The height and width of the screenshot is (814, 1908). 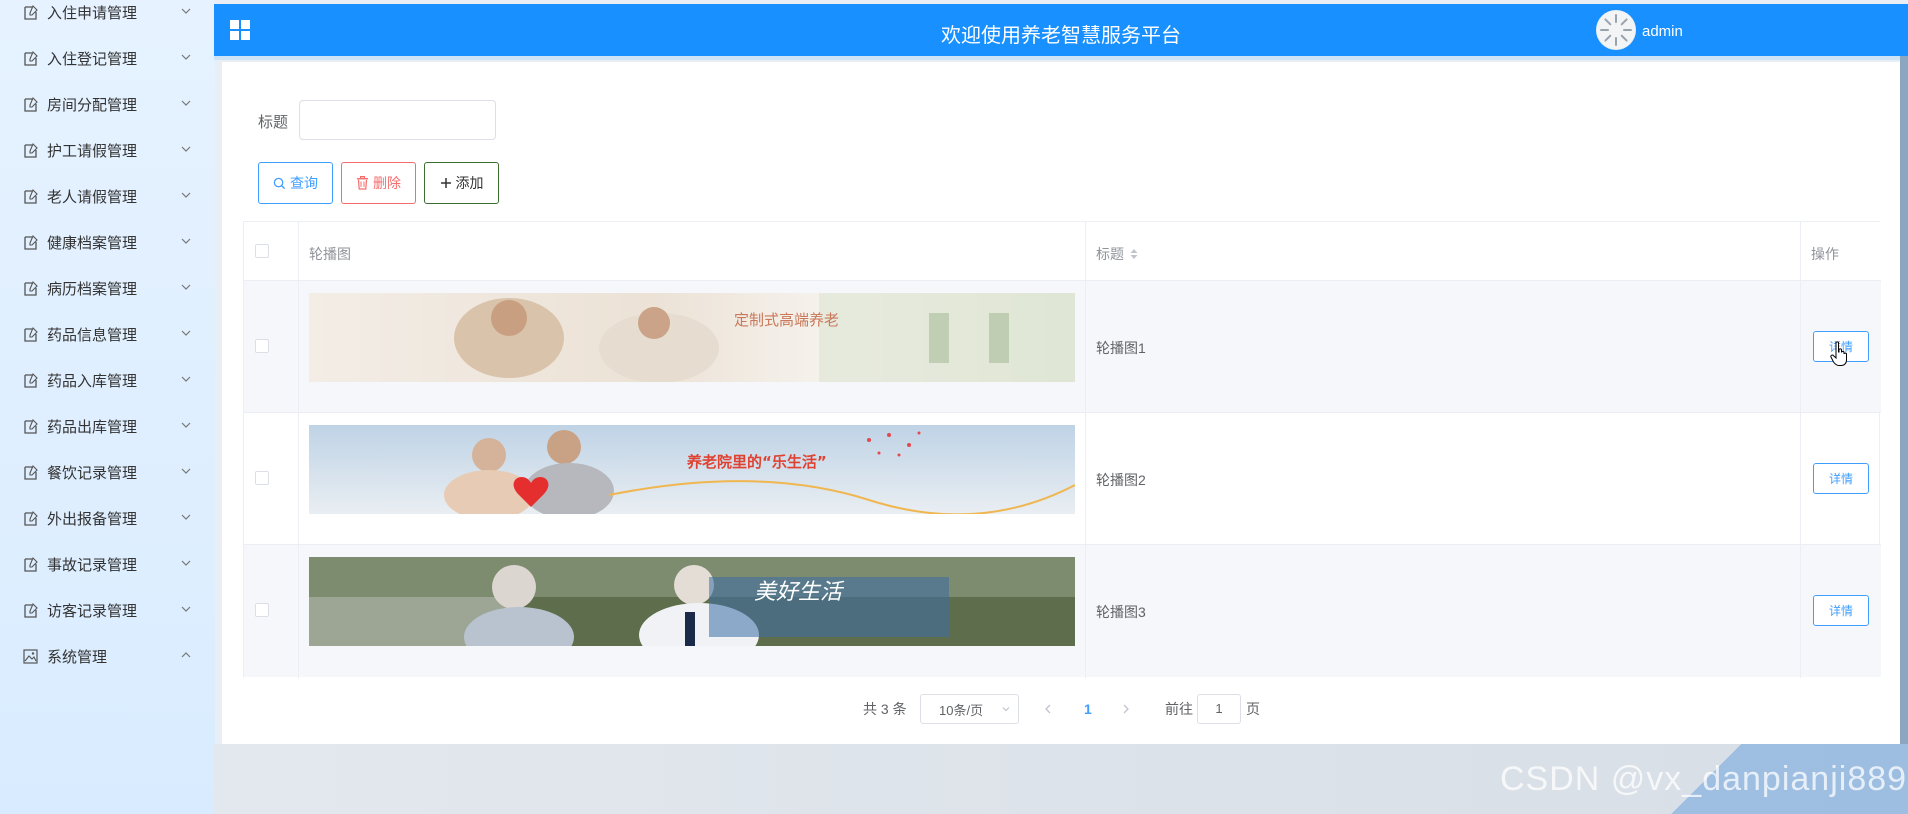 I want to click on sidebar-item-label: 外出报备管理, so click(x=92, y=519).